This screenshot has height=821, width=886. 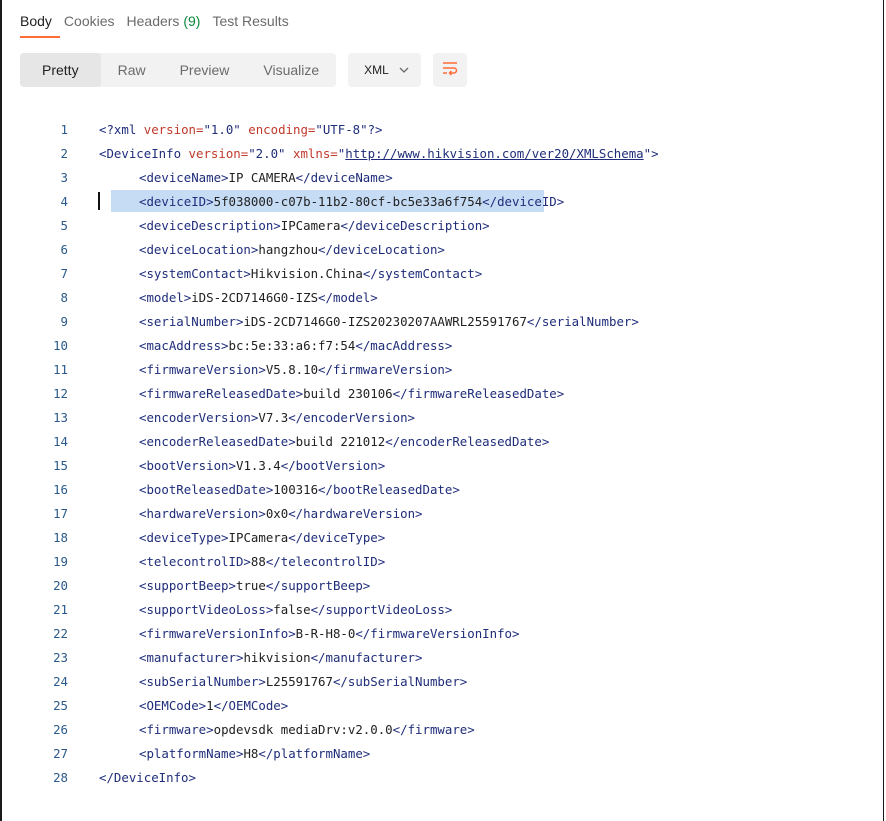 I want to click on line-number: 16, so click(x=60, y=489).